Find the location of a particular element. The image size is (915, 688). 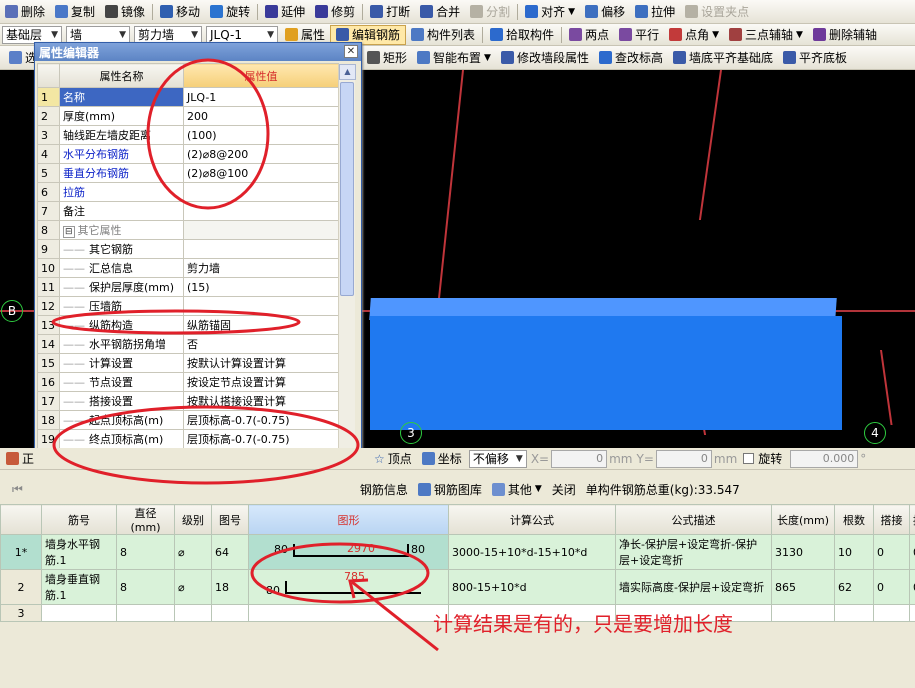

rebar-shape-cell: 80 785 is located at coordinates (348, 587).